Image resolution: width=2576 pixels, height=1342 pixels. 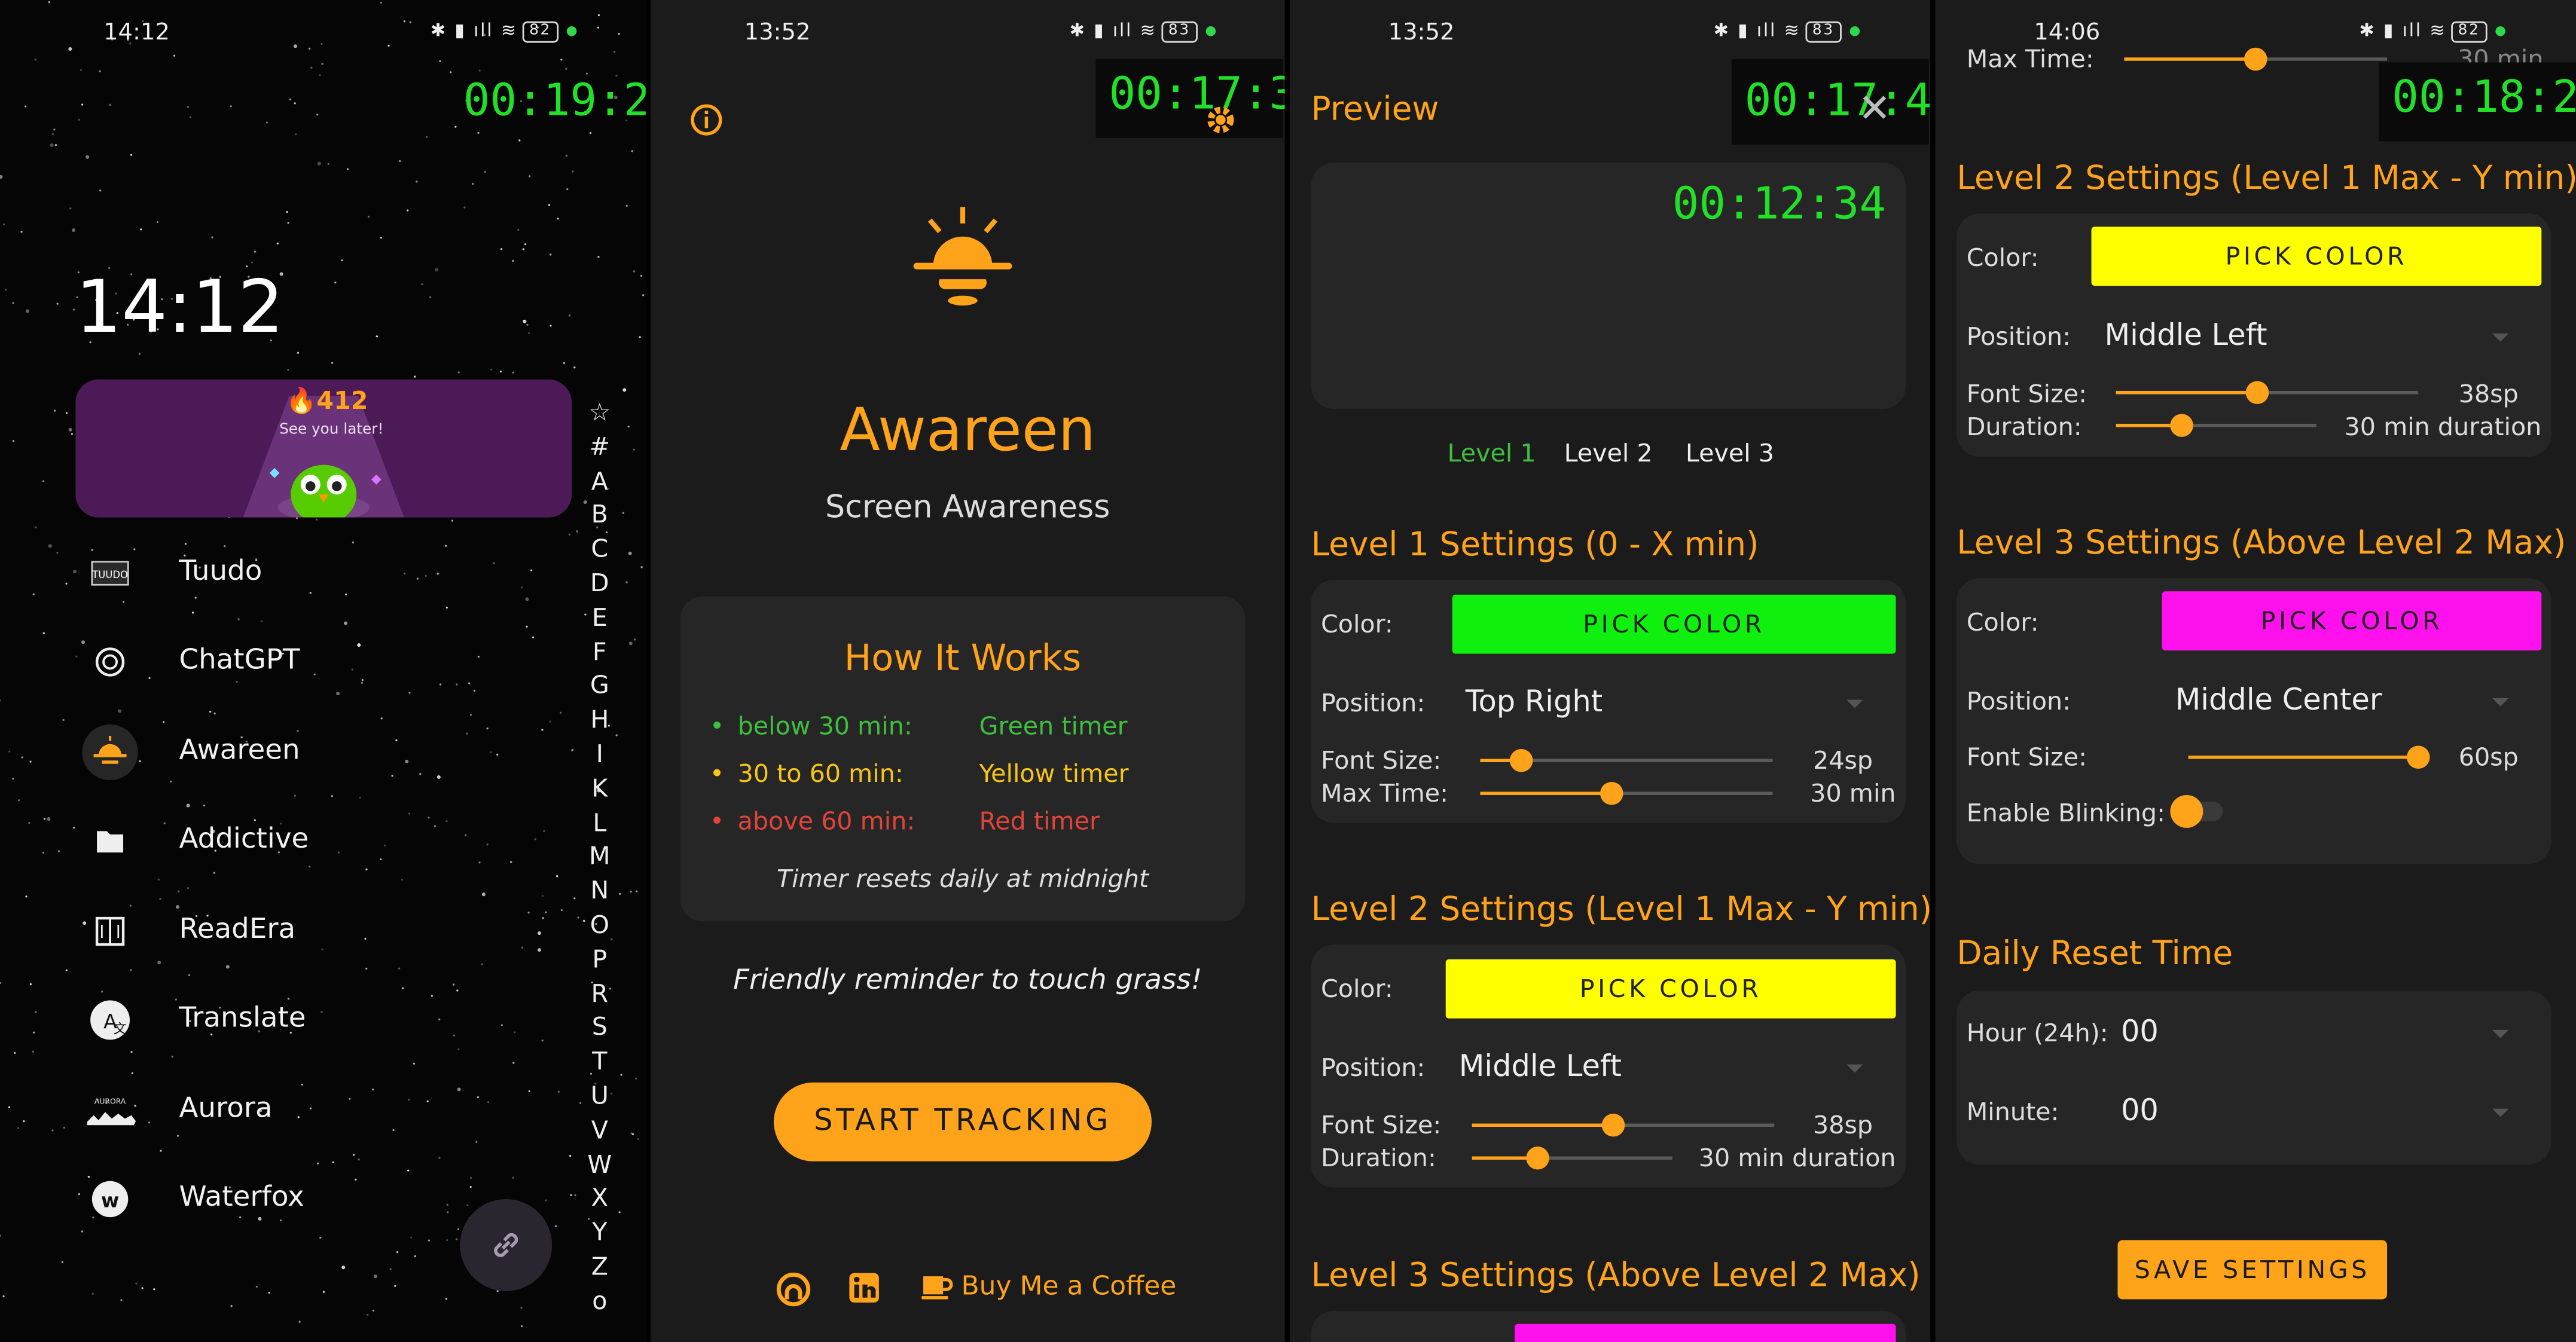 I want to click on alphabet-index-letter: N, so click(x=599, y=891).